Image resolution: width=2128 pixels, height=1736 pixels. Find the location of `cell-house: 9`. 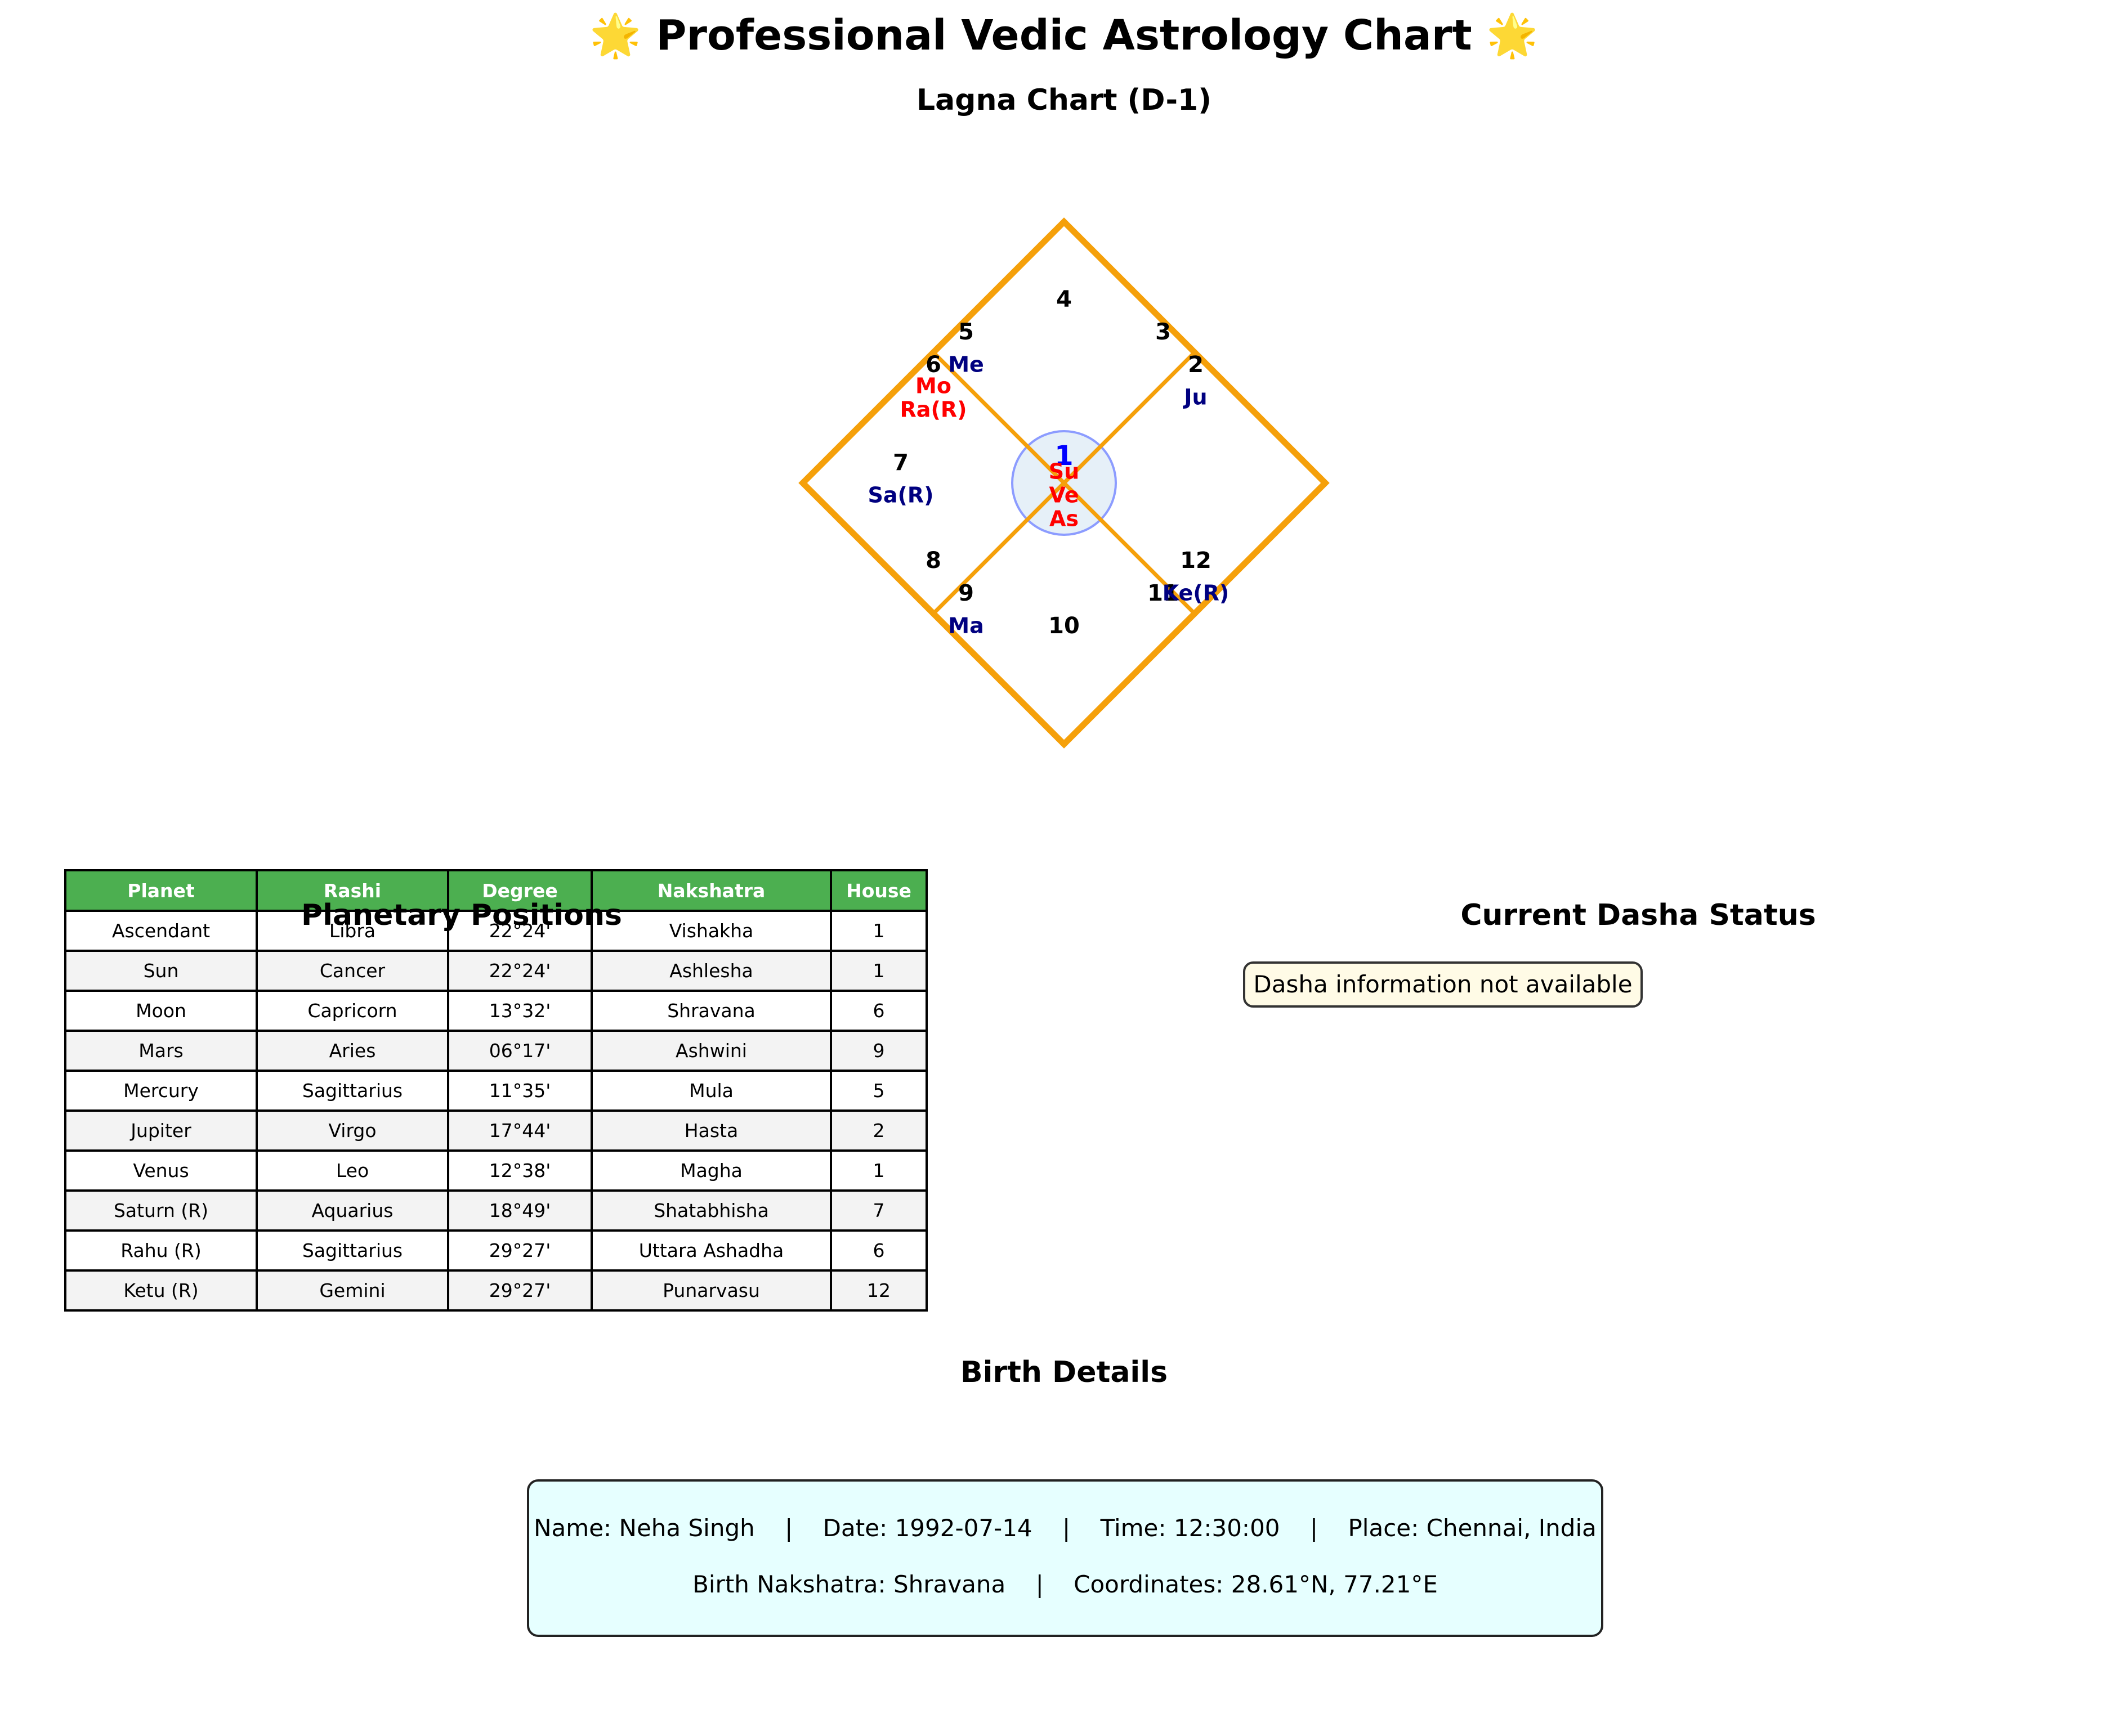

cell-house: 9 is located at coordinates (879, 1051).